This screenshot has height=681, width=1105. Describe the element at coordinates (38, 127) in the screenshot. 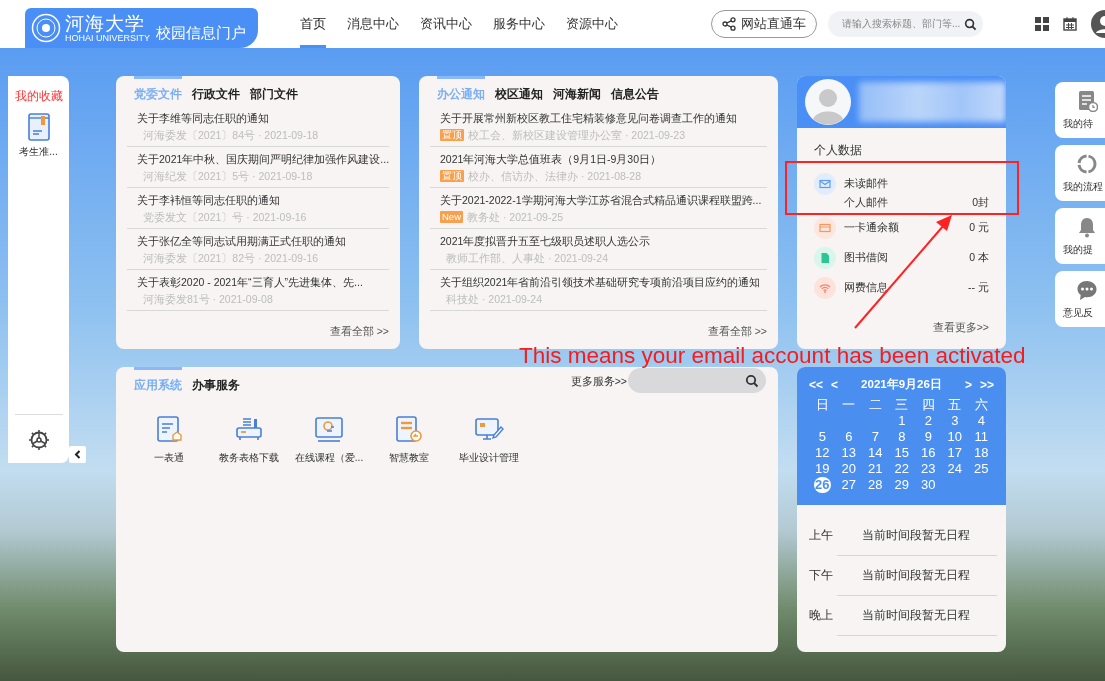

I see `book-icon` at that location.